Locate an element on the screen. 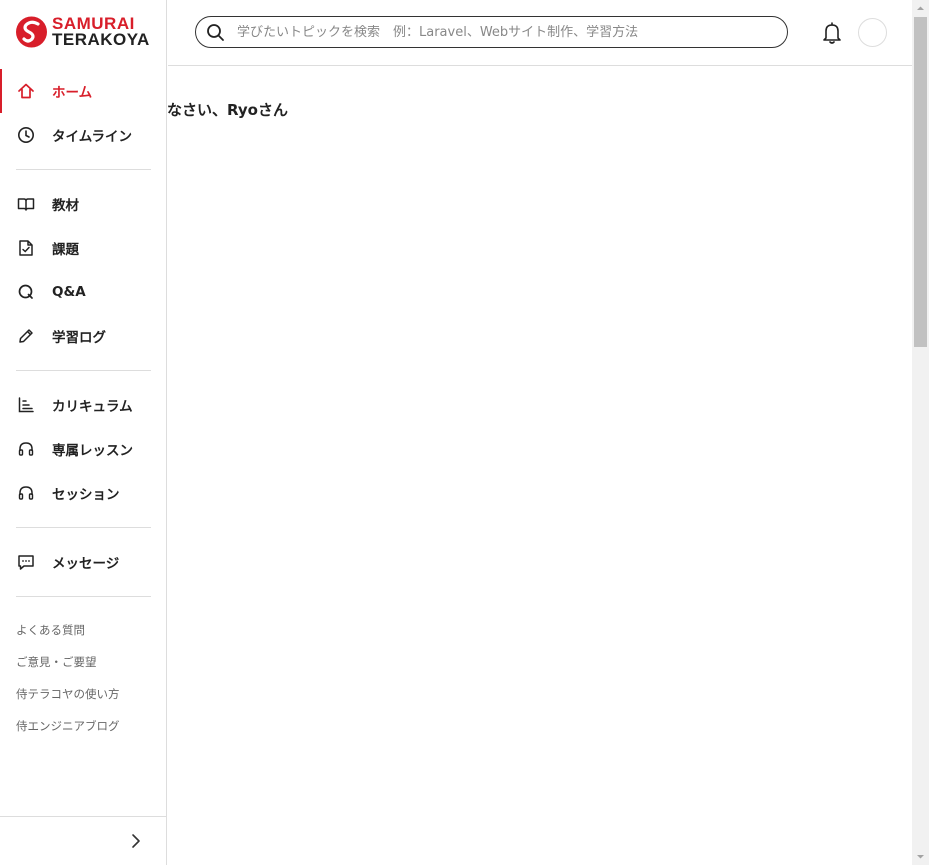 This screenshot has width=929, height=866. search-bar is located at coordinates (491, 32).